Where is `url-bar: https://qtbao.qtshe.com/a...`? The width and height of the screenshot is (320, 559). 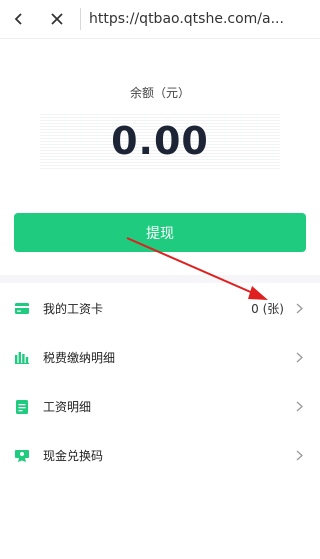 url-bar: https://qtbao.qtshe.com/a... is located at coordinates (187, 19).